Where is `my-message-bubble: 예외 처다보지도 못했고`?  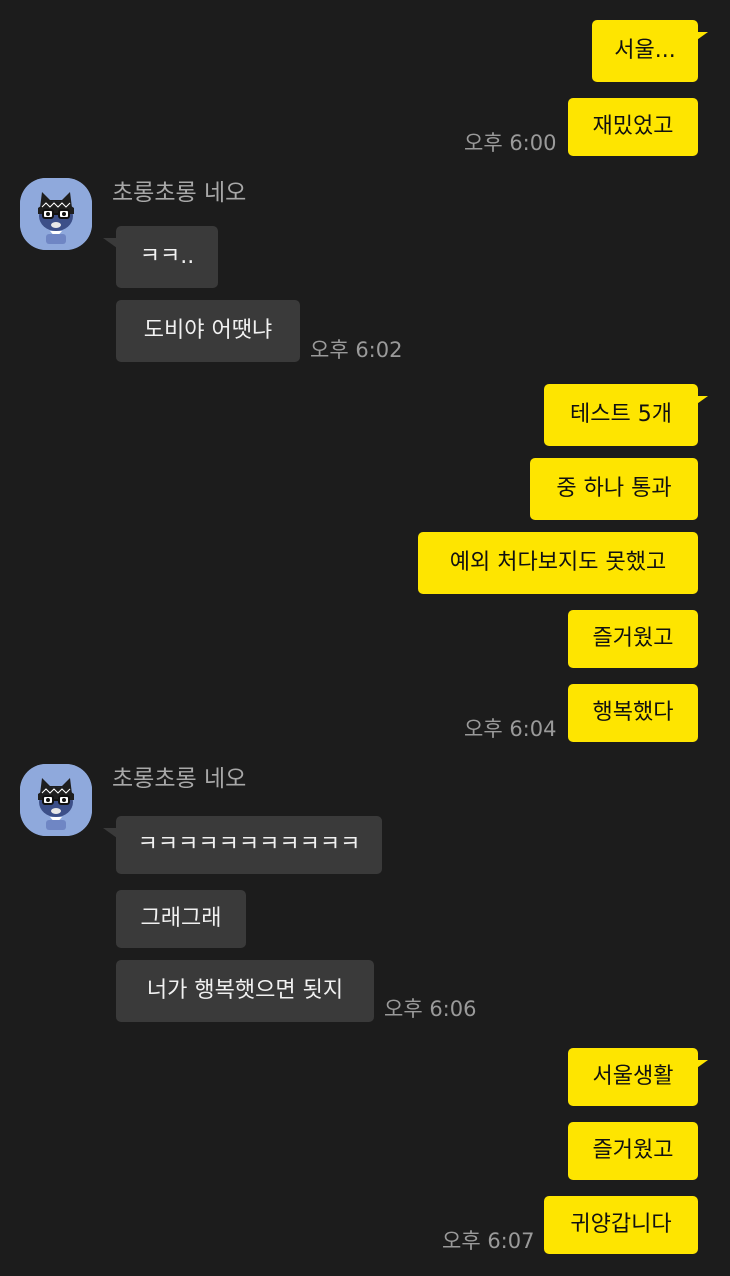
my-message-bubble: 예외 처다보지도 못했고 is located at coordinates (558, 563).